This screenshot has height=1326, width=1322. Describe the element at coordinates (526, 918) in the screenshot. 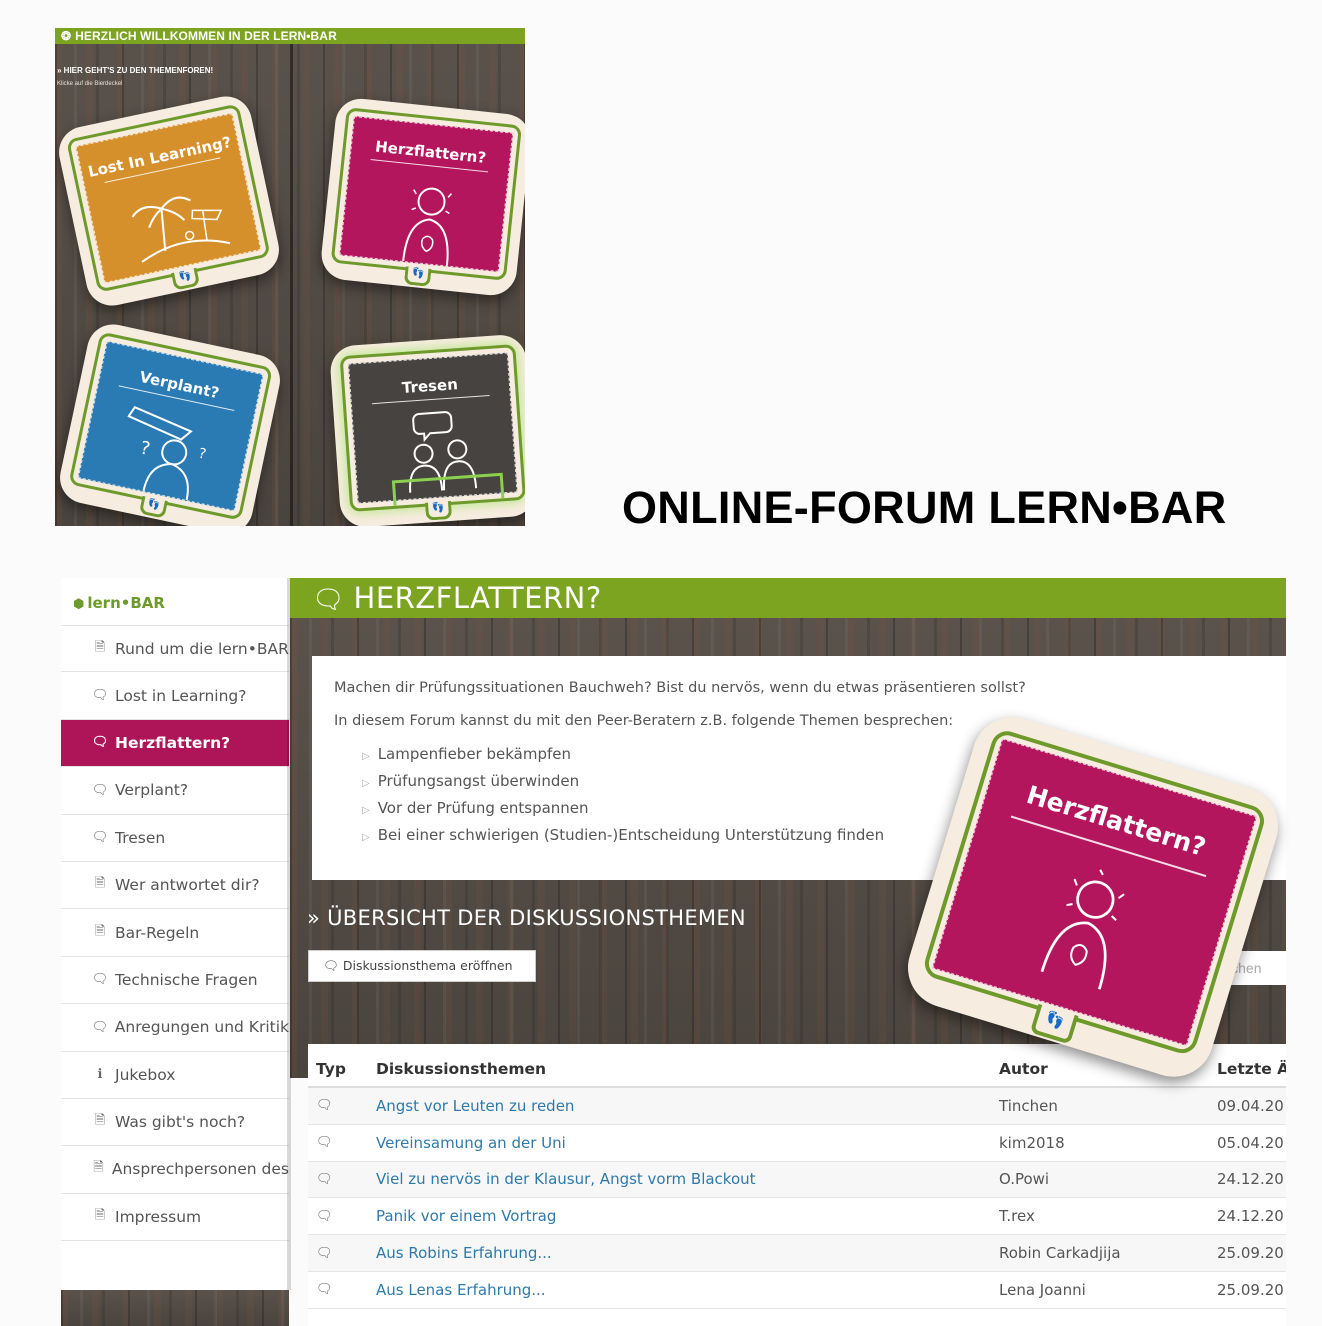

I see `discussion-overview-title: » ÜBERSICHT DER DISKUSSIONSTHEMEN` at that location.